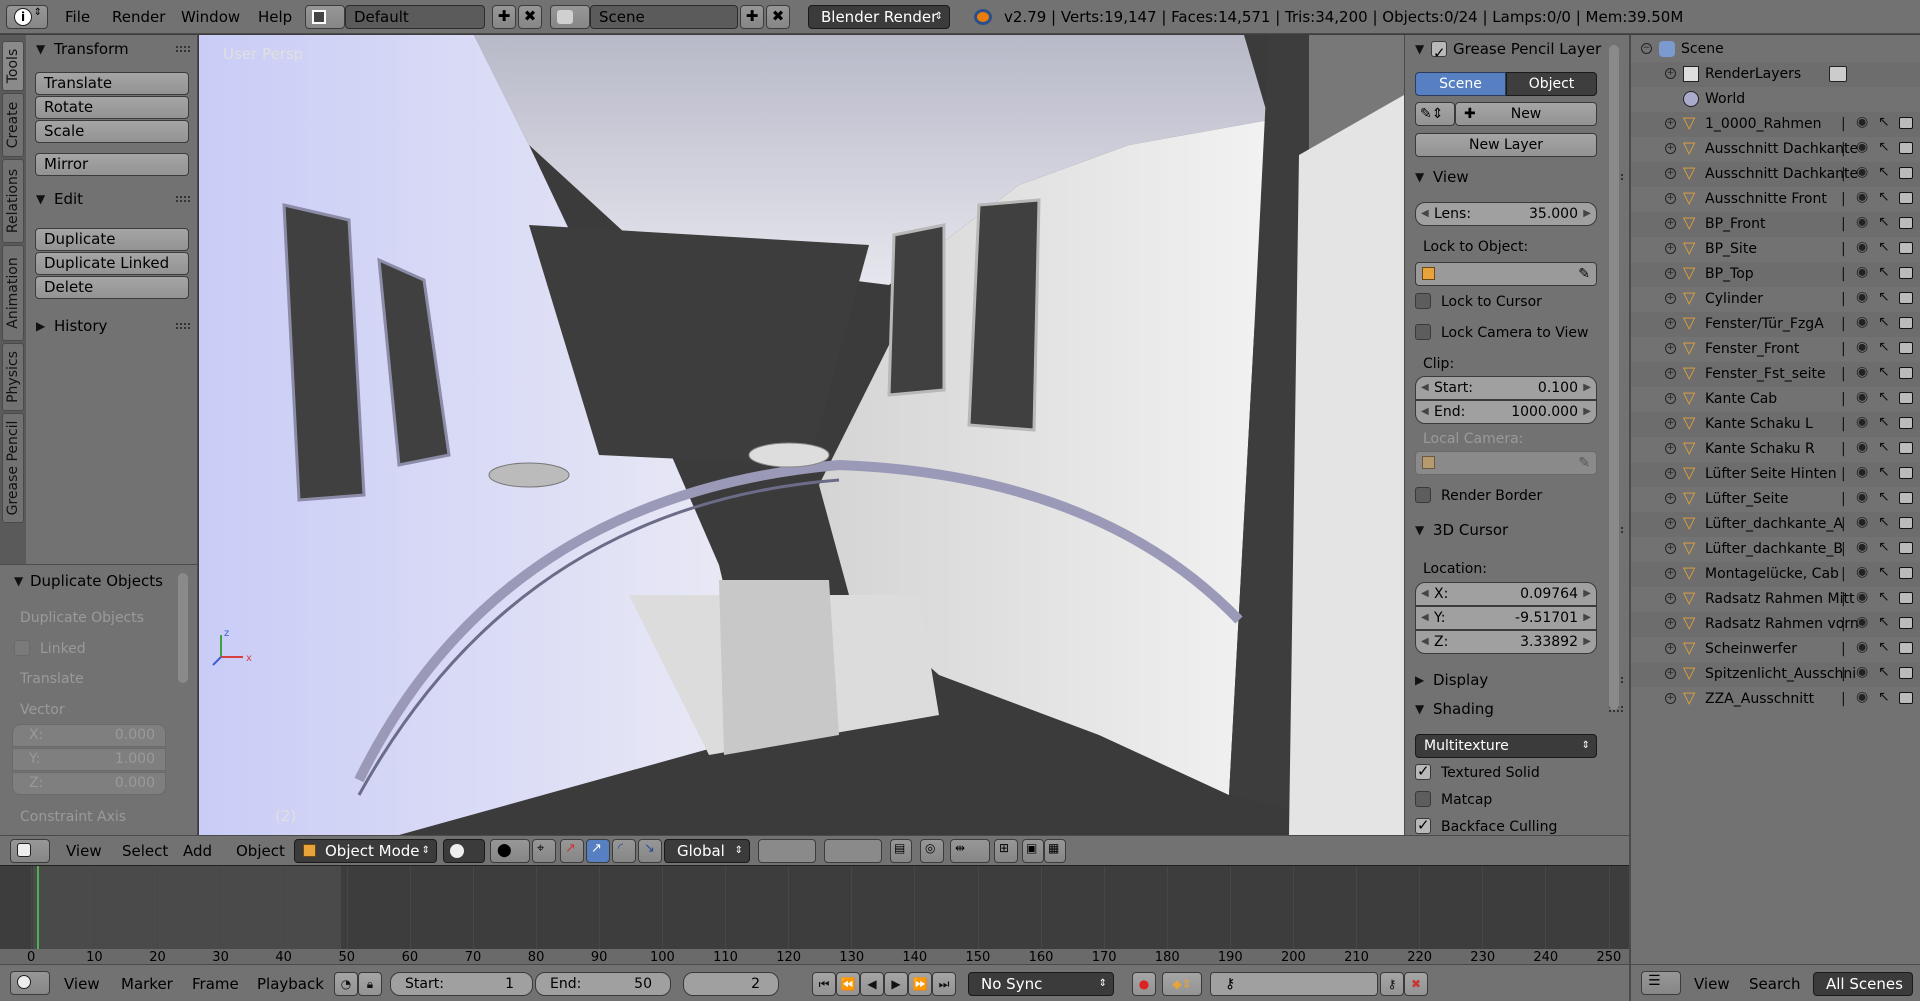  I want to click on vector-x-field: X: 0.000, so click(89, 735).